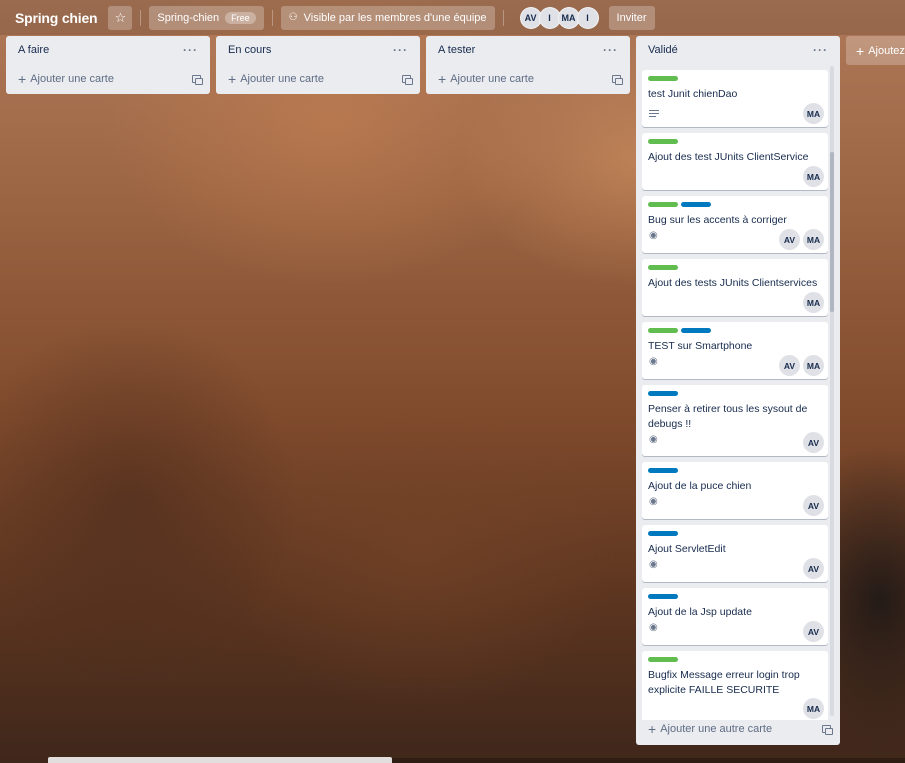 This screenshot has height=763, width=905. What do you see at coordinates (528, 65) in the screenshot?
I see `list-a-tester: A tester ··· + Ajouter une carte` at bounding box center [528, 65].